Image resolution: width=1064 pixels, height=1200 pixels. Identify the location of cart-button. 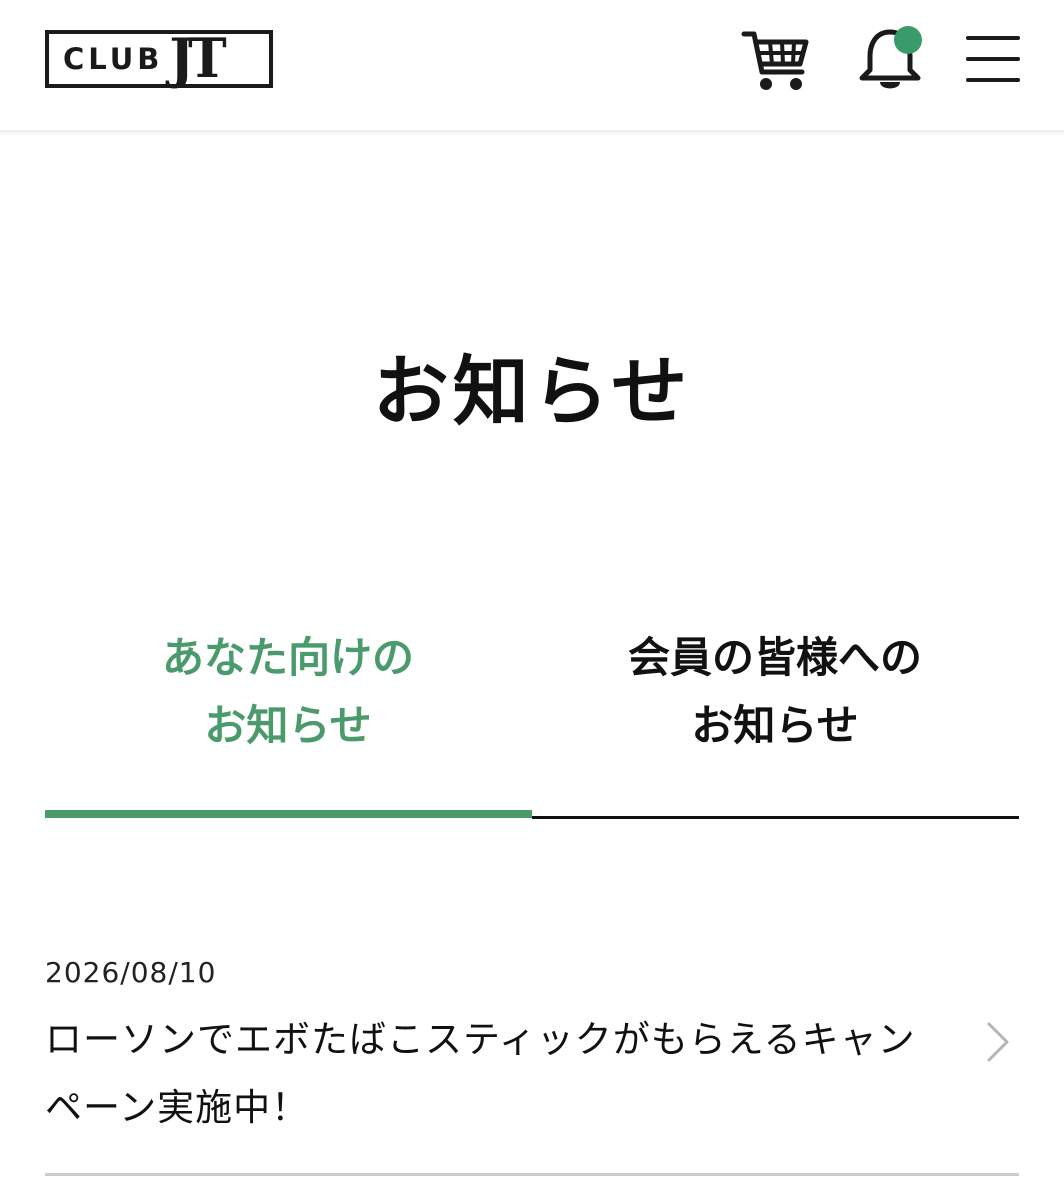
(774, 59).